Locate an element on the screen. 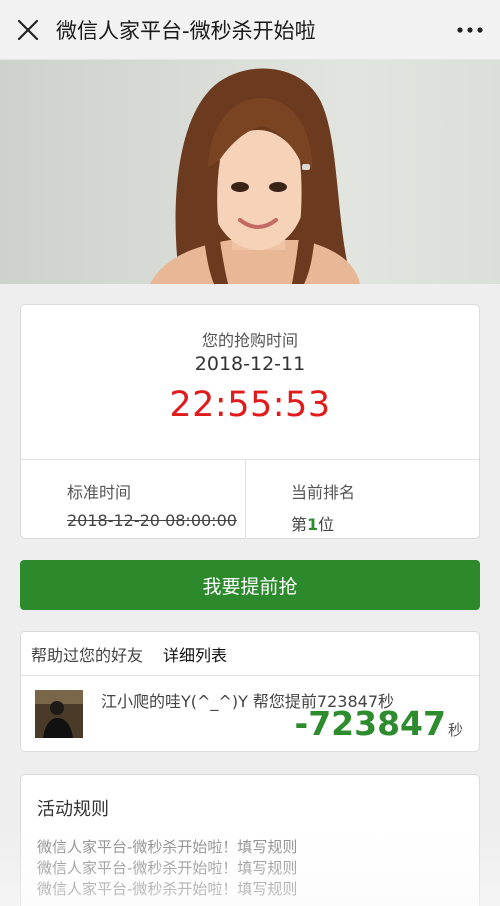  close-button is located at coordinates (28, 30).